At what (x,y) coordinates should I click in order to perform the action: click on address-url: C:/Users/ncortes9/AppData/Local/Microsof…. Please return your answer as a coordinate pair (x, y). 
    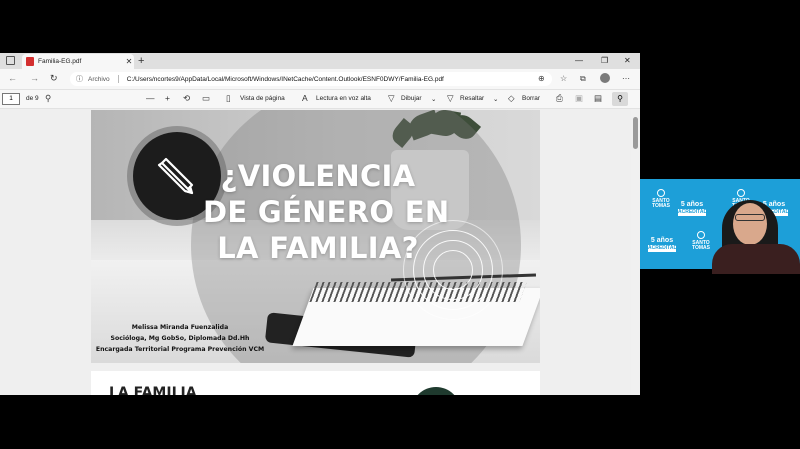
    Looking at the image, I should click on (285, 79).